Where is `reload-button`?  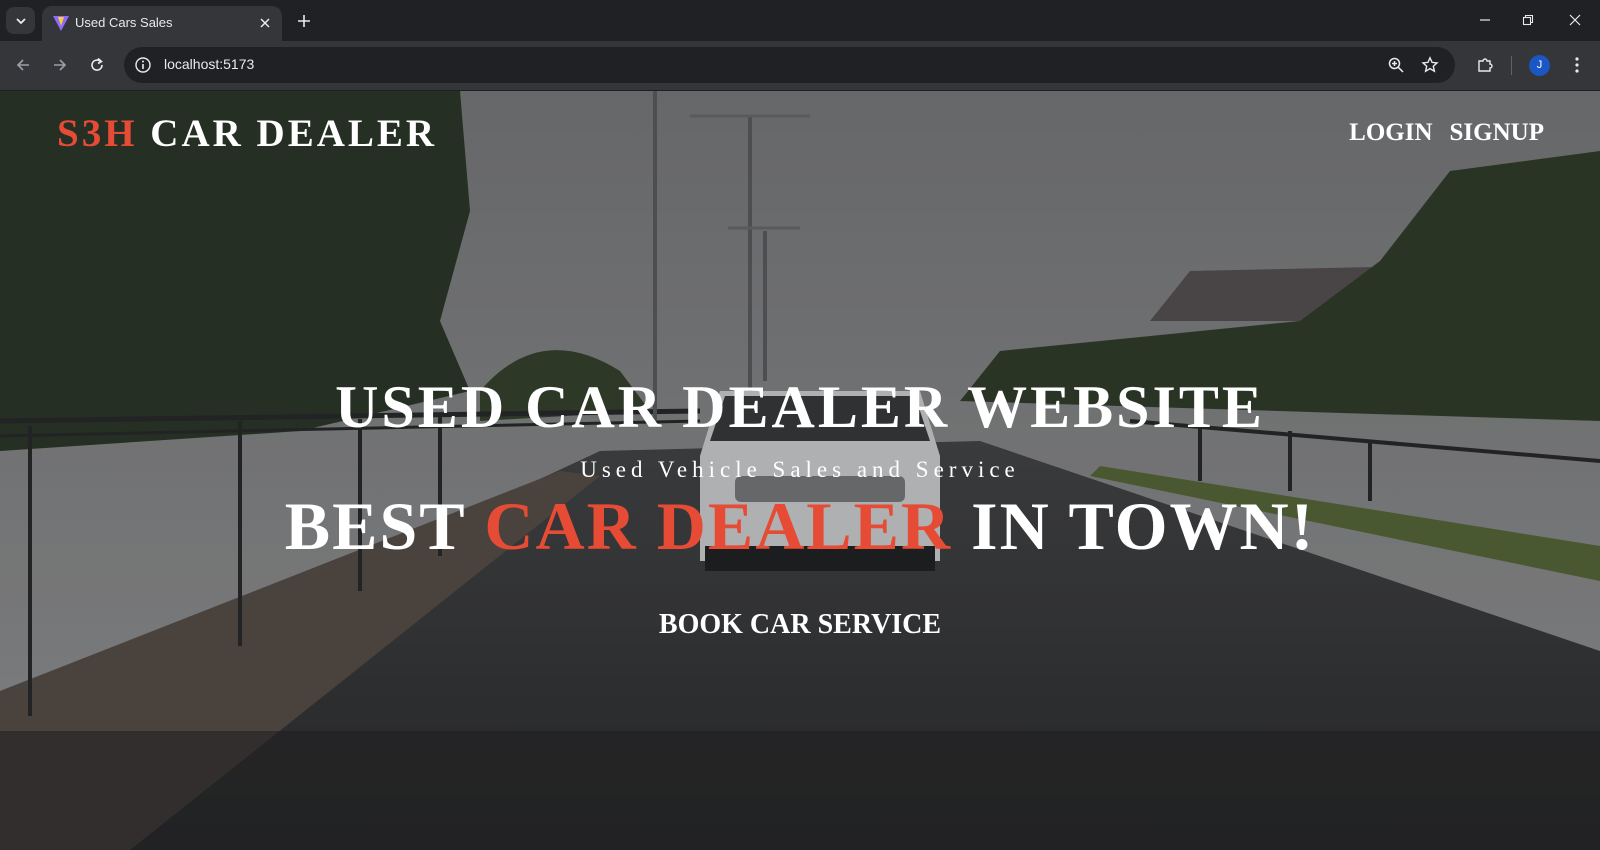
reload-button is located at coordinates (97, 65).